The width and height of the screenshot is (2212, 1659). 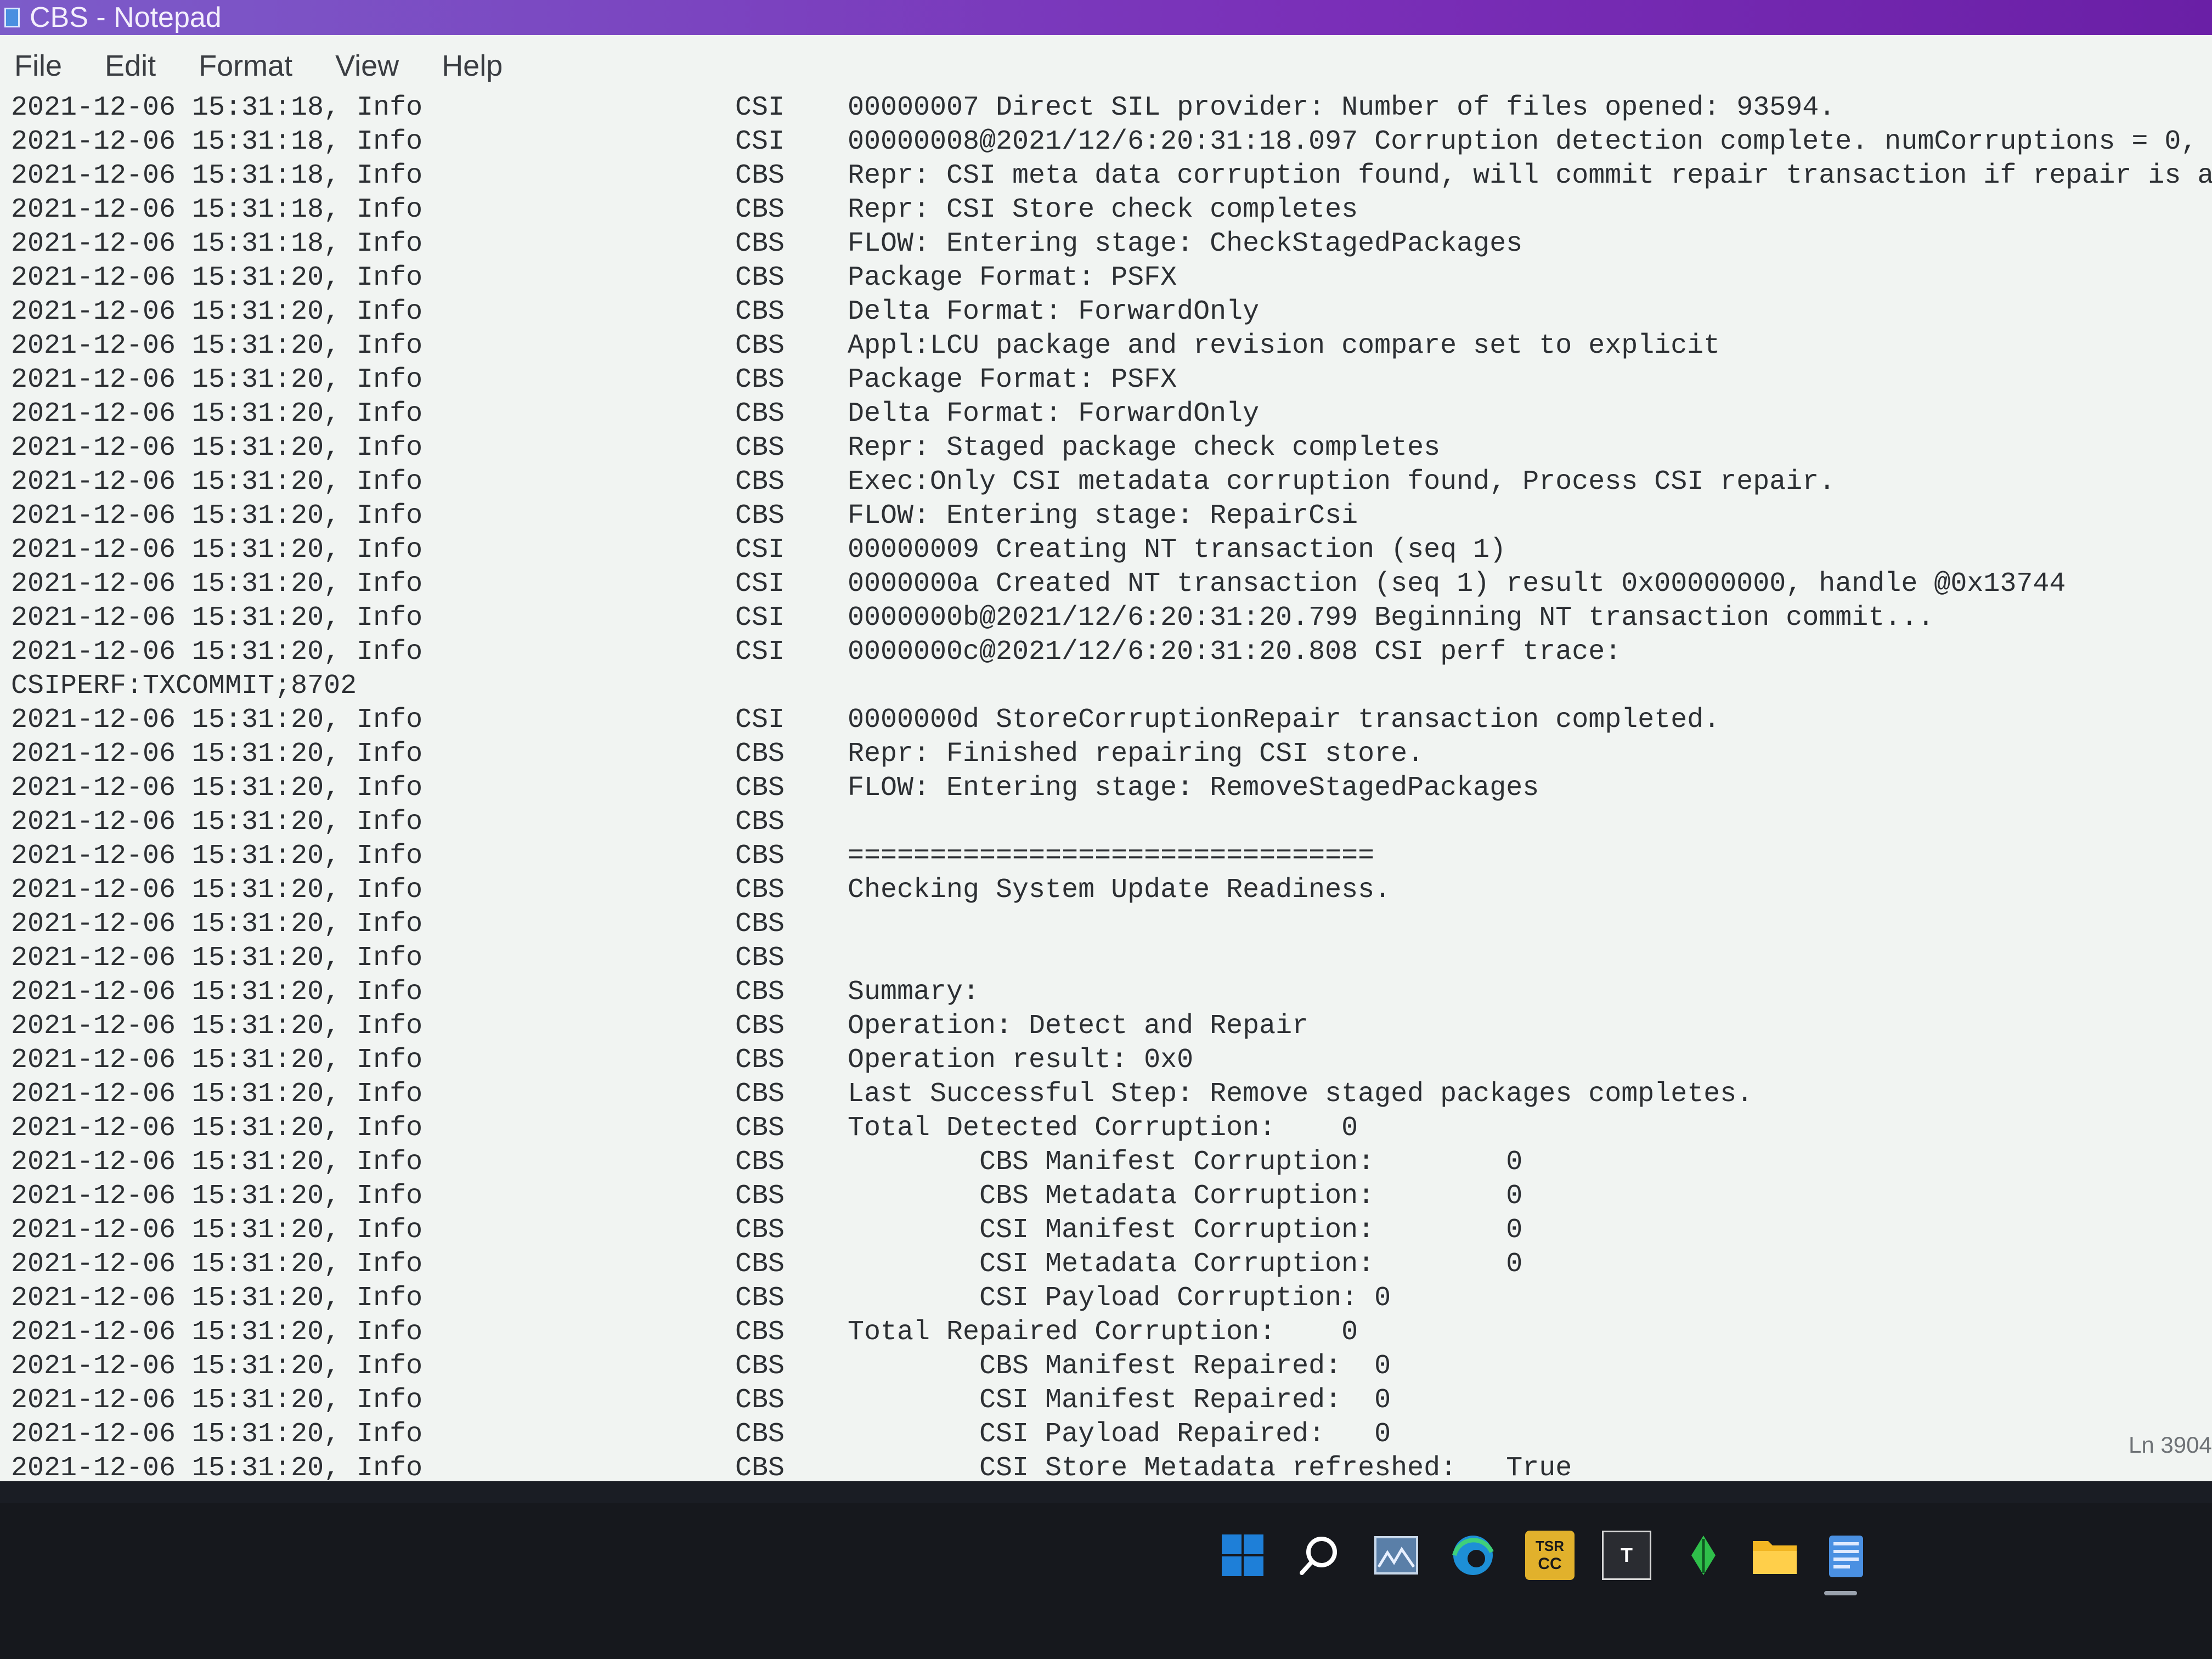 I want to click on log-message: Repr: Finished repairing CSI store., so click(x=1136, y=754).